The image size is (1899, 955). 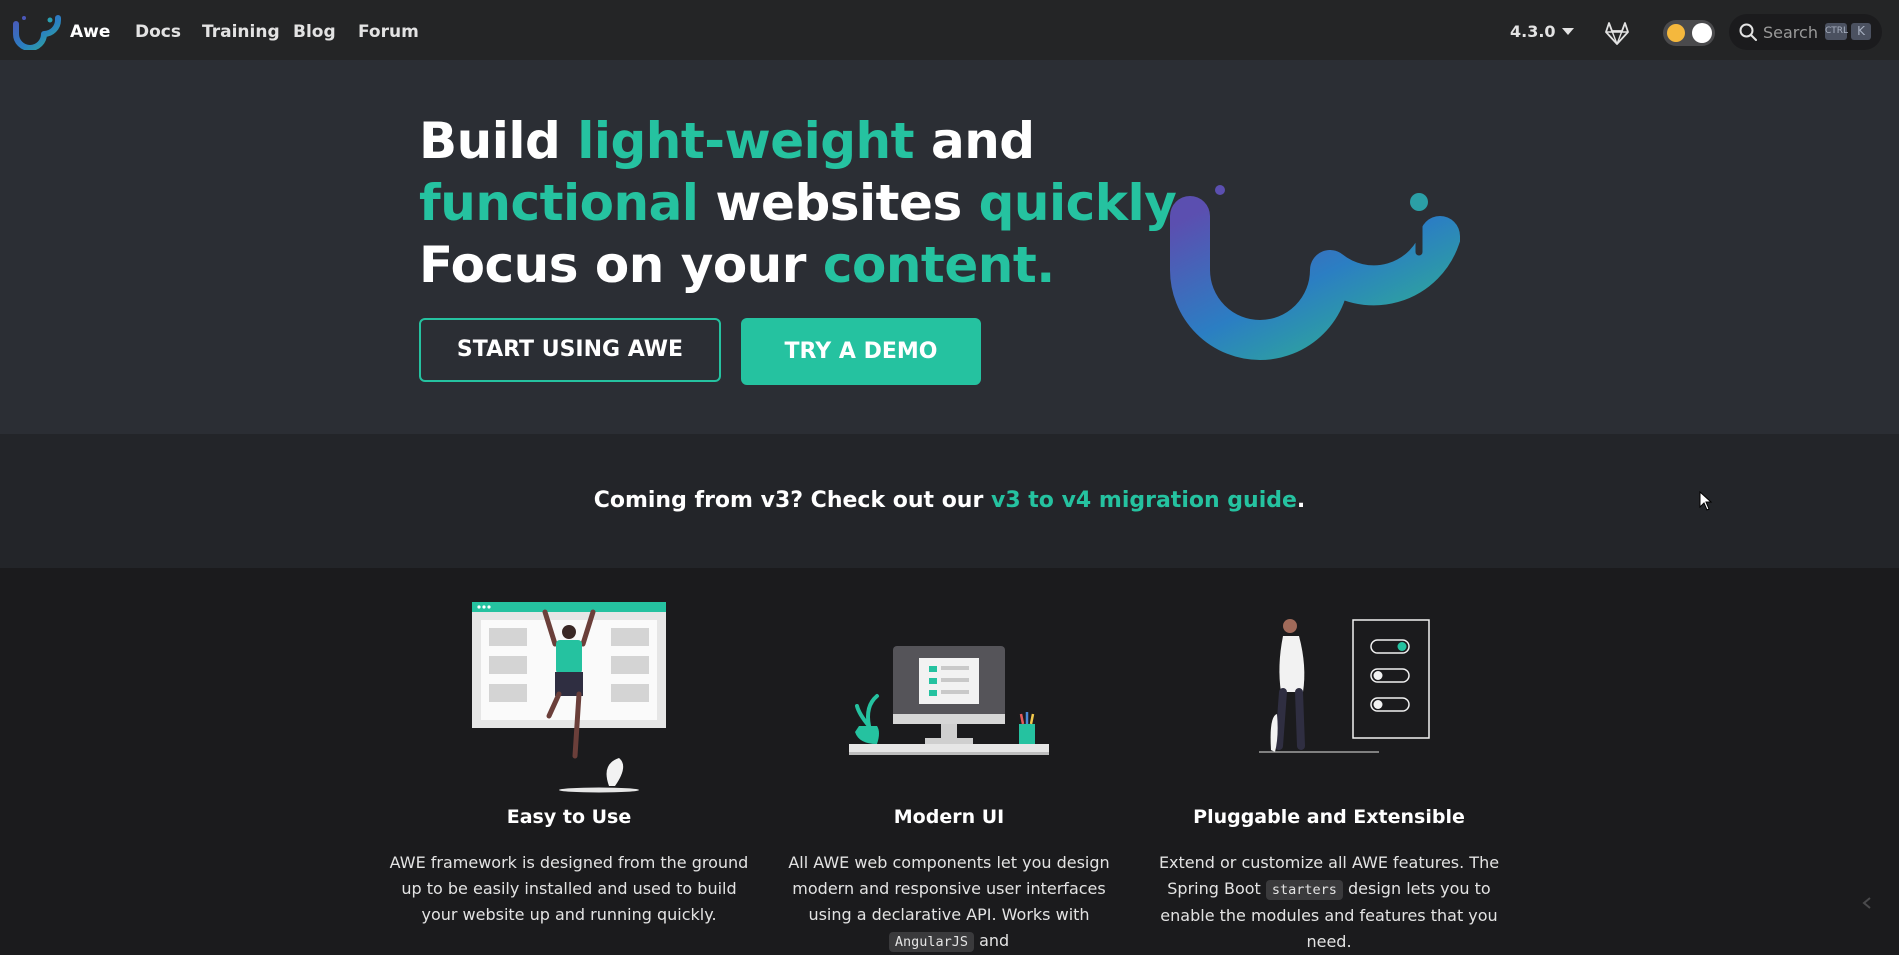 What do you see at coordinates (1867, 903) in the screenshot?
I see `chevron-left-icon` at bounding box center [1867, 903].